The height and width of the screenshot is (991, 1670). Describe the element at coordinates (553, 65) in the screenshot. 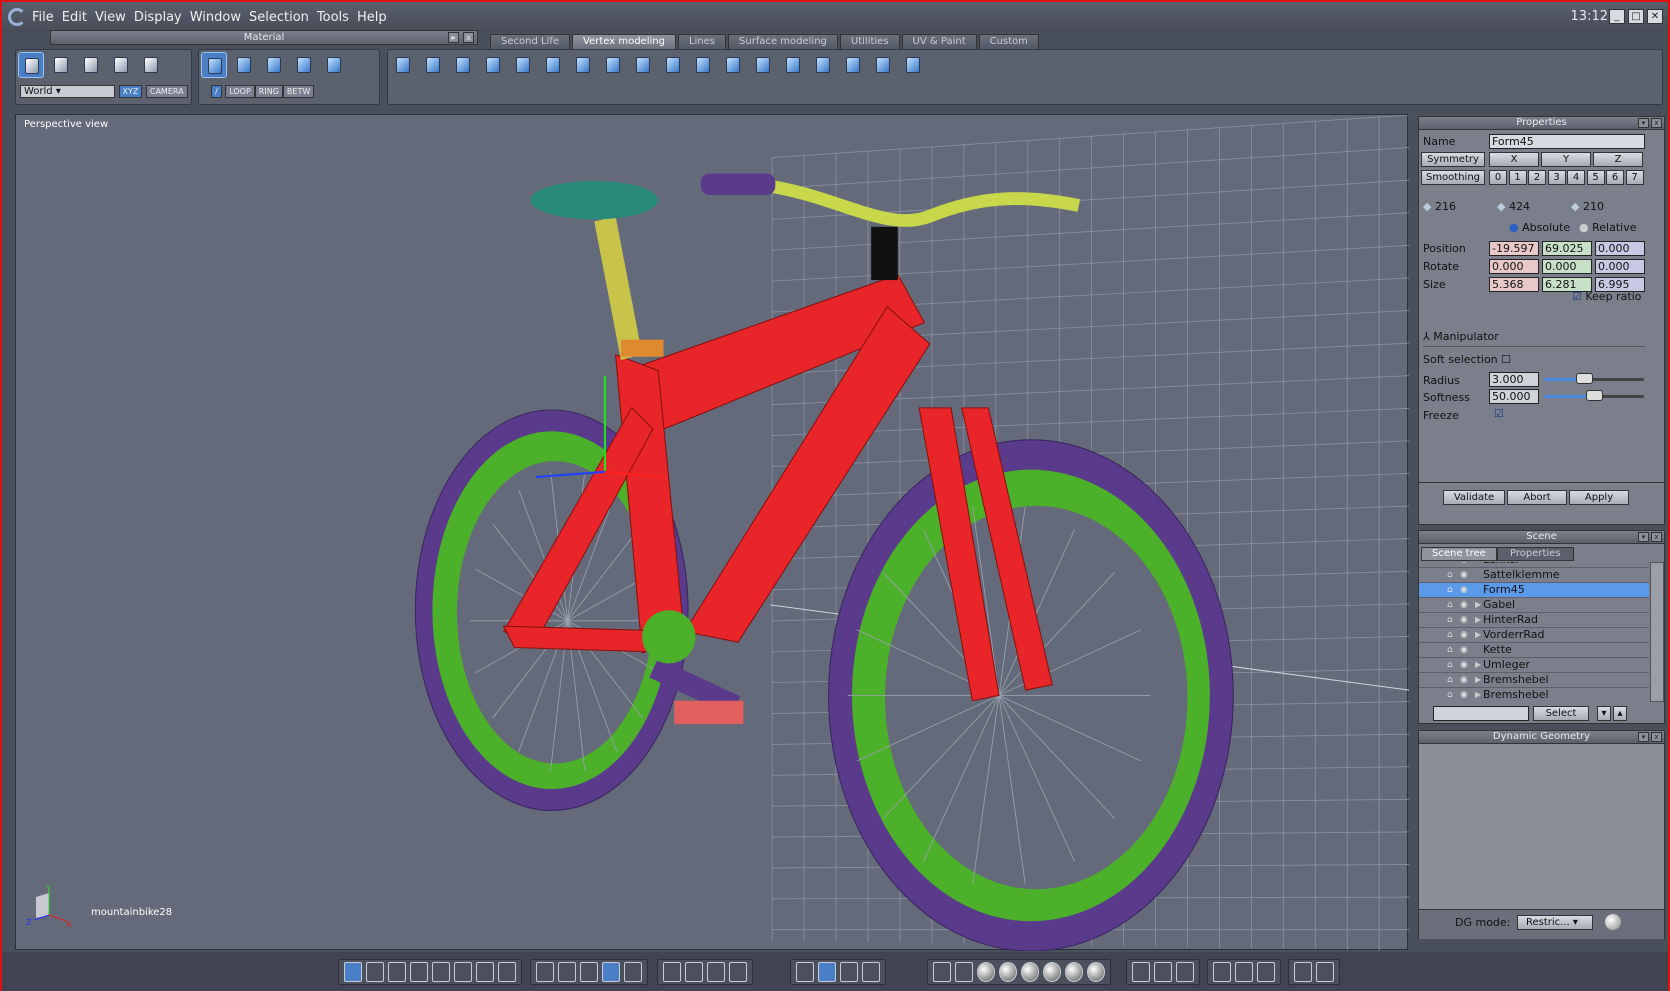

I see `cut-icon` at that location.